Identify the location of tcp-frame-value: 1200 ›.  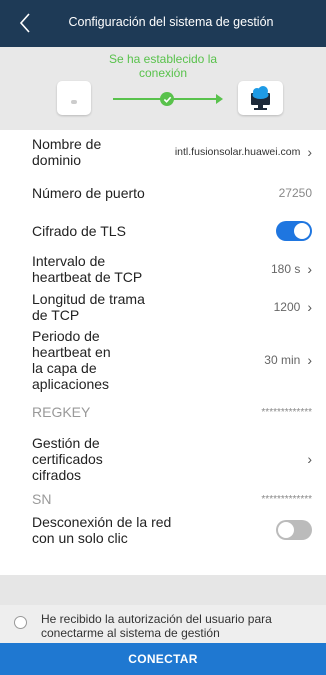
(292, 307).